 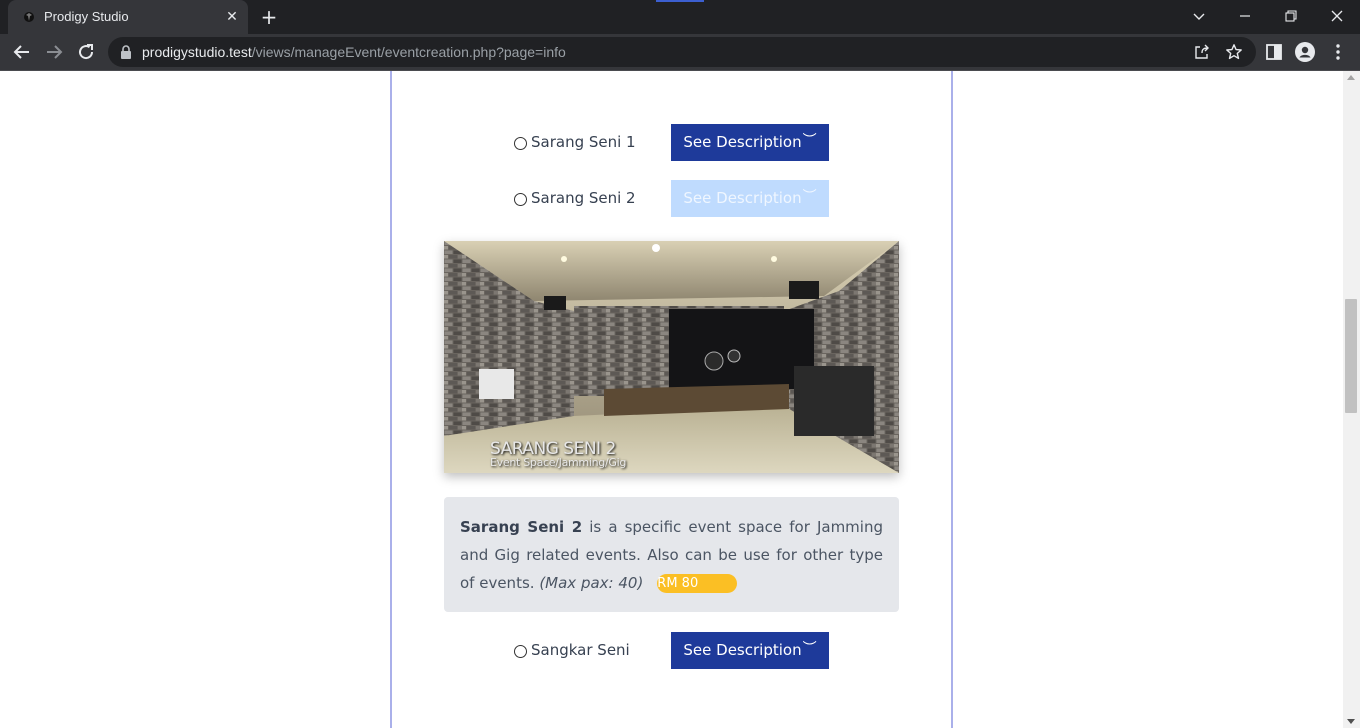 What do you see at coordinates (1305, 52) in the screenshot?
I see `profile-icon` at bounding box center [1305, 52].